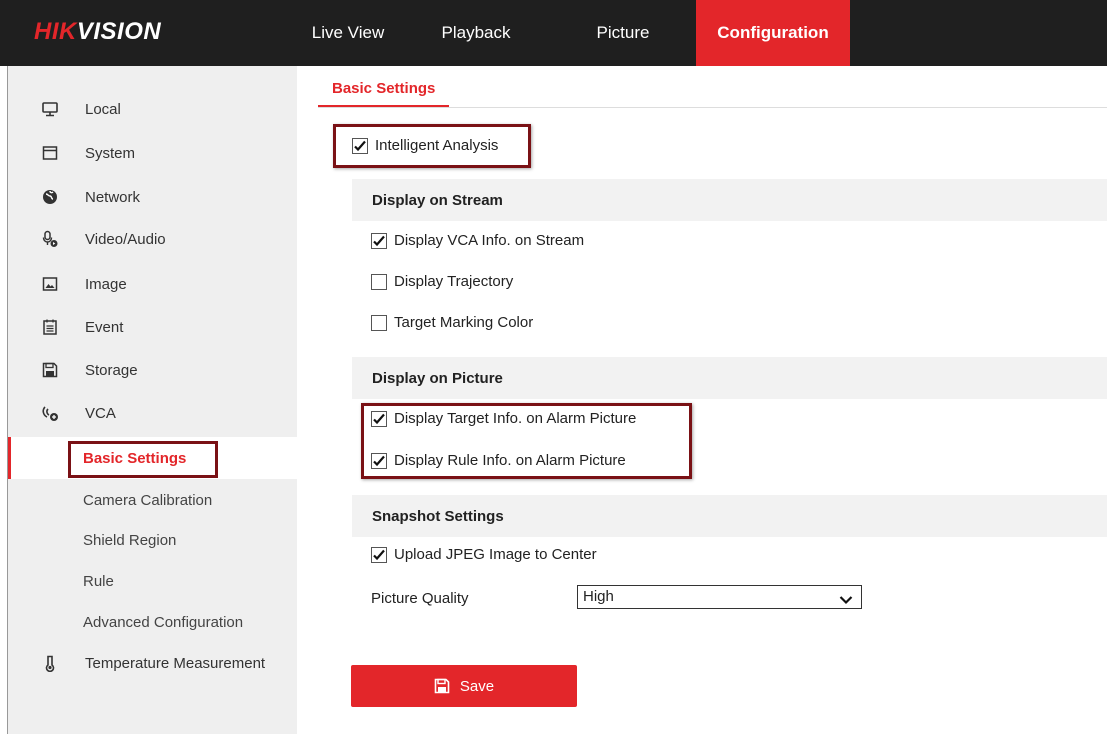 The height and width of the screenshot is (734, 1107). What do you see at coordinates (729, 200) in the screenshot?
I see `section-display-on-stream: Display on Stream` at bounding box center [729, 200].